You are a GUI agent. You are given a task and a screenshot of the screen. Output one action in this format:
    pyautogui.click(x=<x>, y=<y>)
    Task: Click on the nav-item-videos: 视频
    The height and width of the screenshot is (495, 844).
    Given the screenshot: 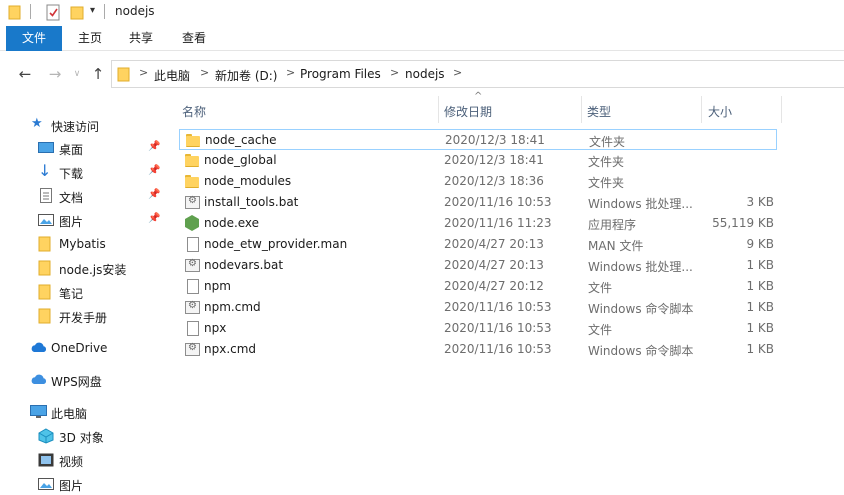 What is the action you would take?
    pyautogui.click(x=85, y=460)
    